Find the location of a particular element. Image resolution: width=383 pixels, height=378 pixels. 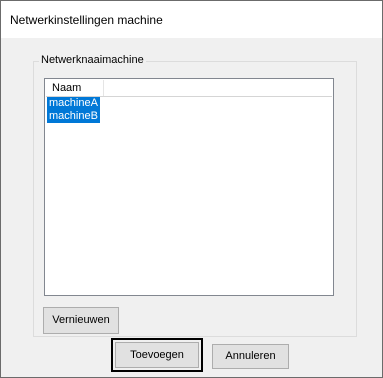

title-bar: Netwerkinstellingen machine is located at coordinates (191, 19).